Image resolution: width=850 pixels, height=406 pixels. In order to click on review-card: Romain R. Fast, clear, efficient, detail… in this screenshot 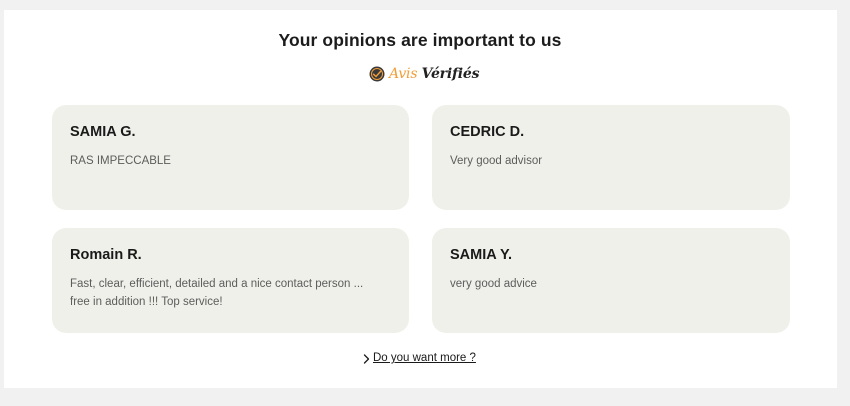, I will do `click(230, 280)`.